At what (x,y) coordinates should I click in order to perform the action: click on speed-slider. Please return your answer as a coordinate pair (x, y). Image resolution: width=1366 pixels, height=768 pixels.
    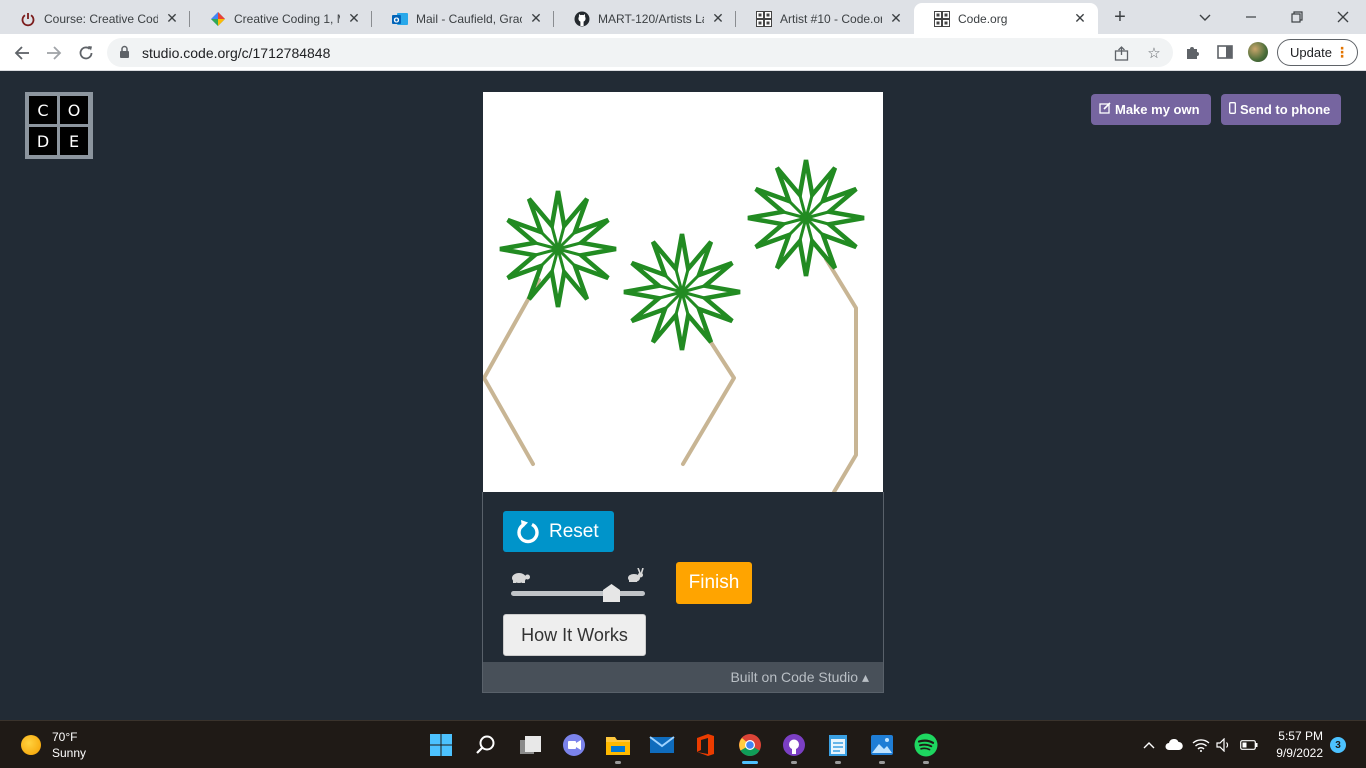
    Looking at the image, I should click on (579, 584).